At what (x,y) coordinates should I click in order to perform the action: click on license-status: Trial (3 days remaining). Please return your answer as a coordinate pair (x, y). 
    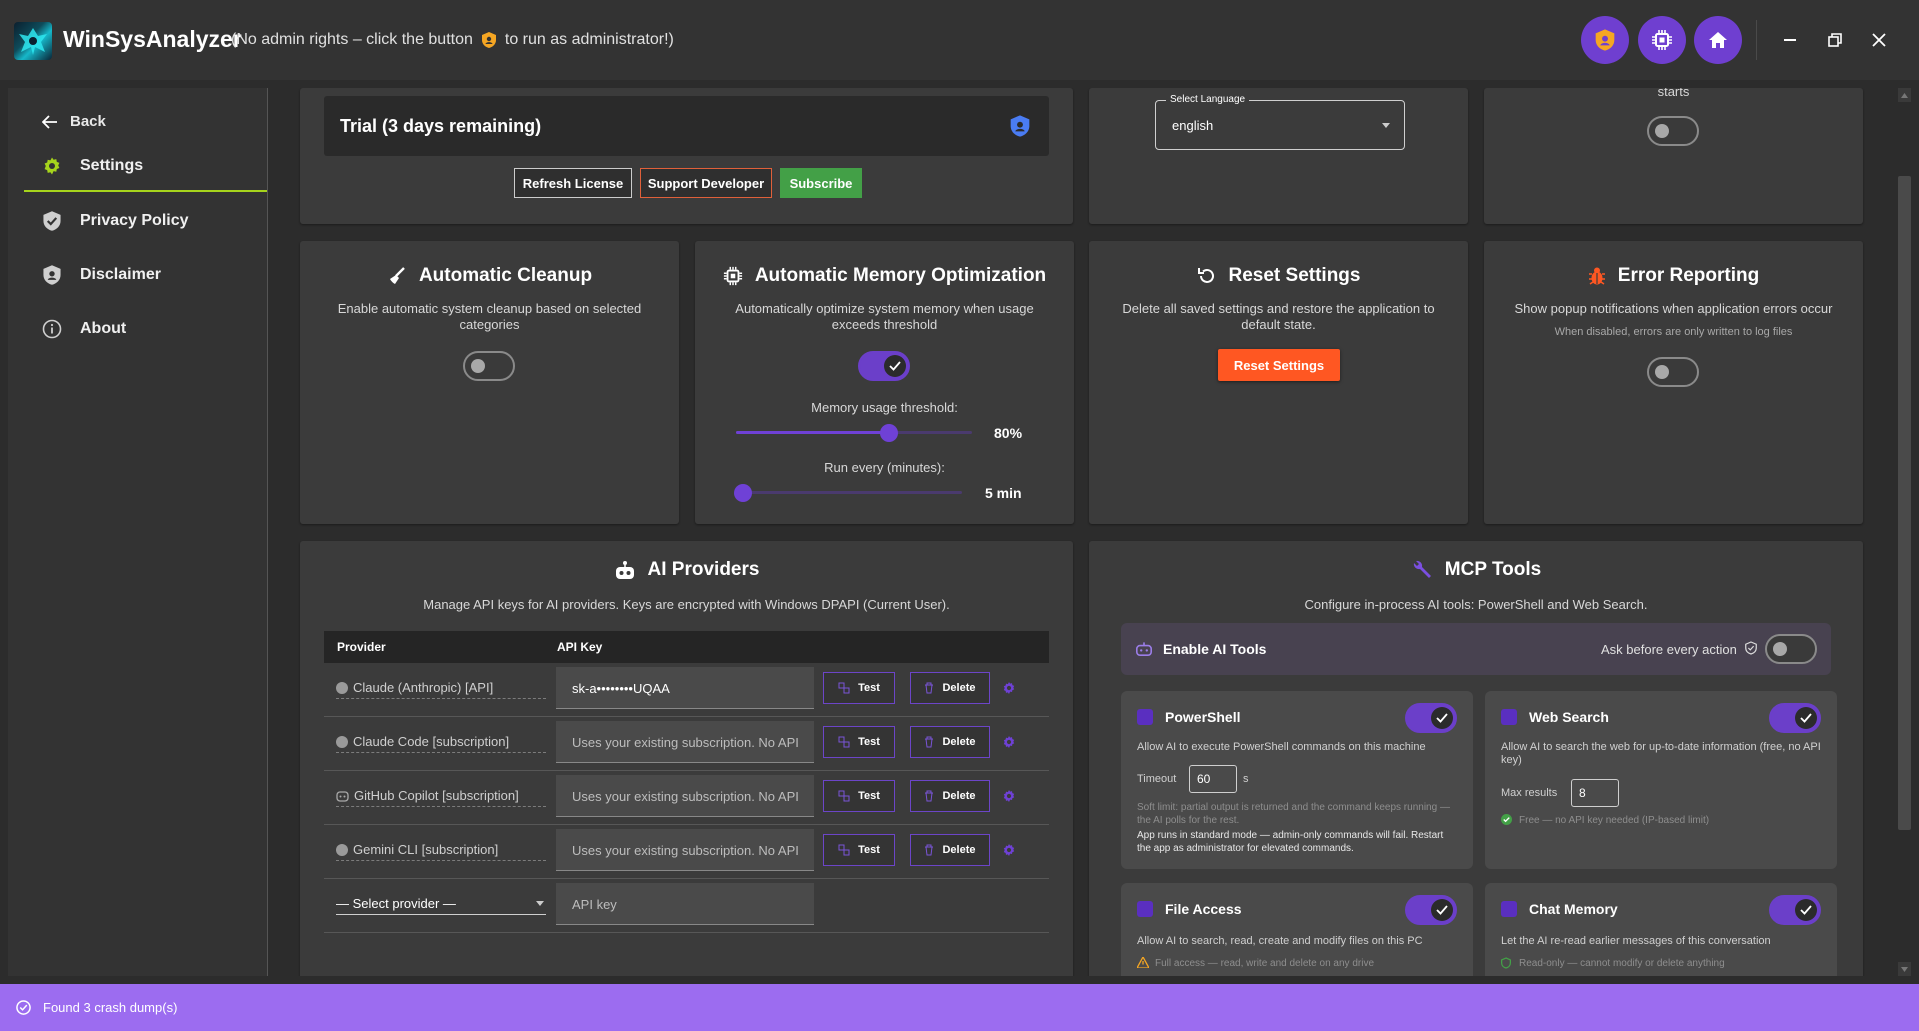
    Looking at the image, I should click on (441, 126).